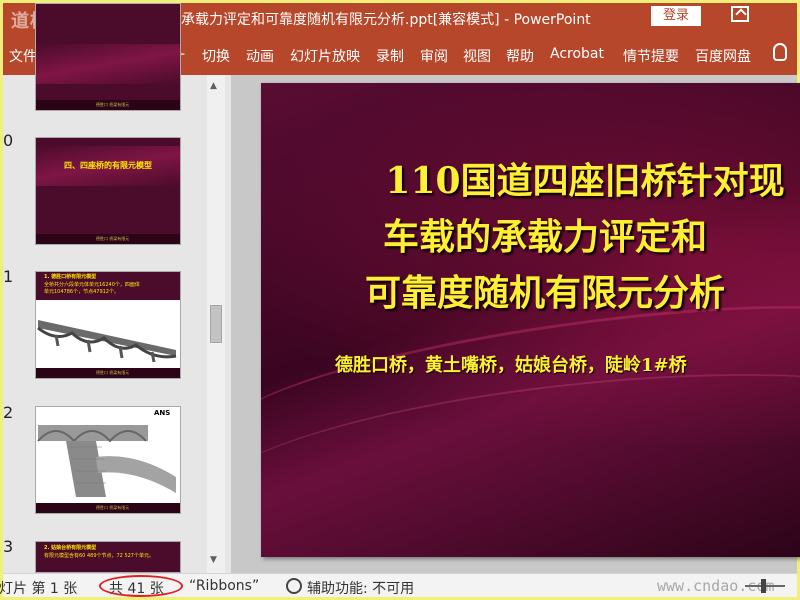 The height and width of the screenshot is (600, 800). I want to click on bridge-model-image, so click(108, 335).